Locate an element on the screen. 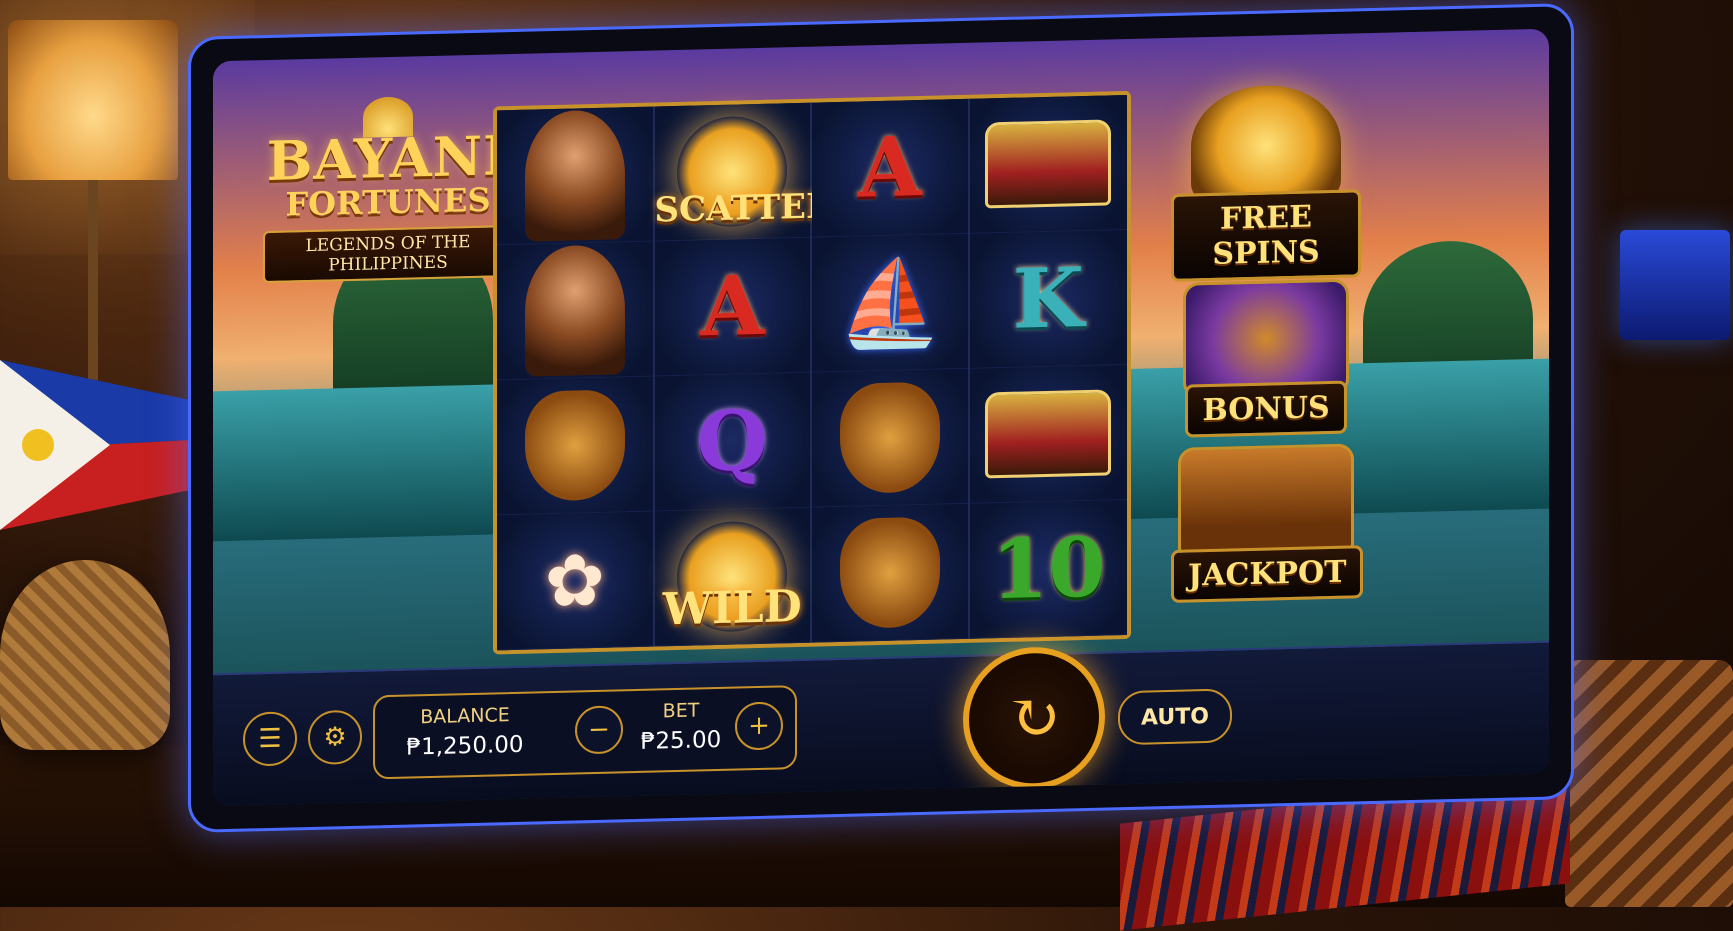 The image size is (1733, 931). woven-hat is located at coordinates (85, 655).